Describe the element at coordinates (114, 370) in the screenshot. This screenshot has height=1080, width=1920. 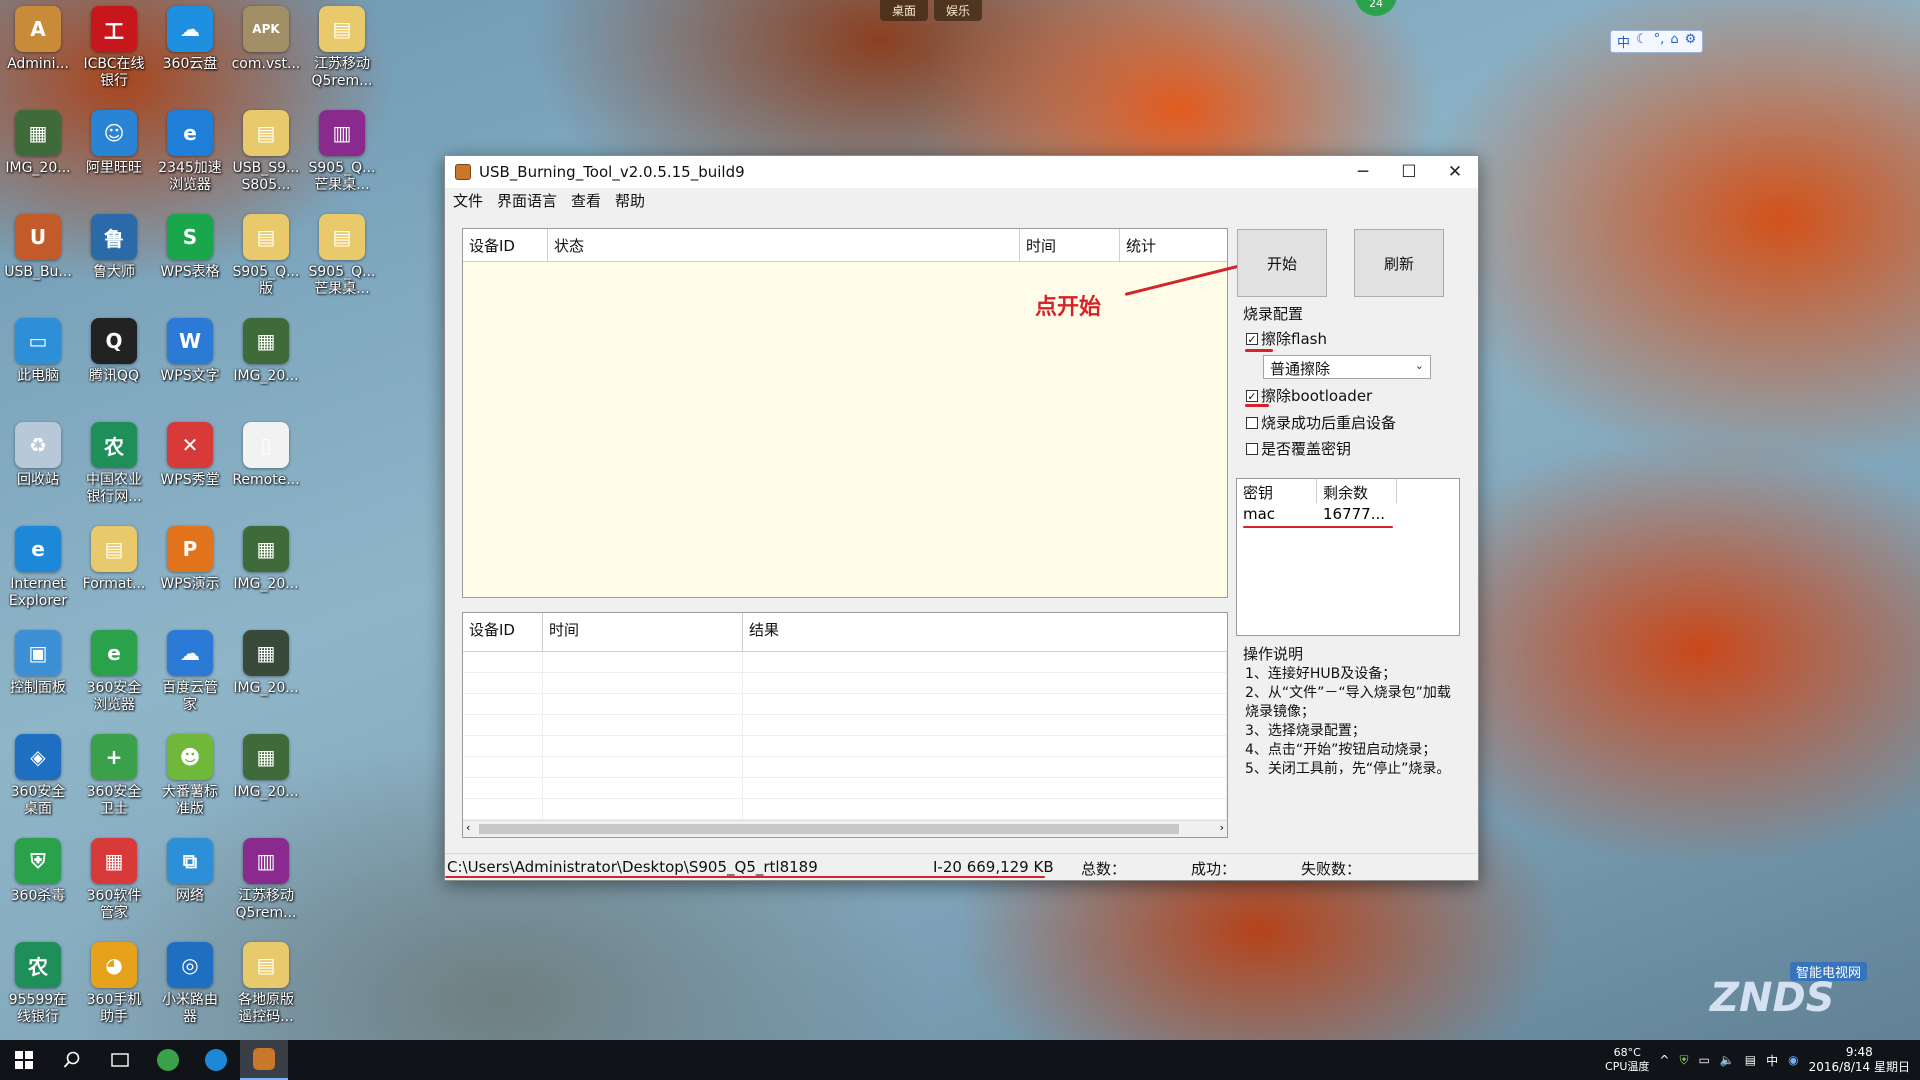
I see `desktop-icon: Q 腾讯QQ` at that location.